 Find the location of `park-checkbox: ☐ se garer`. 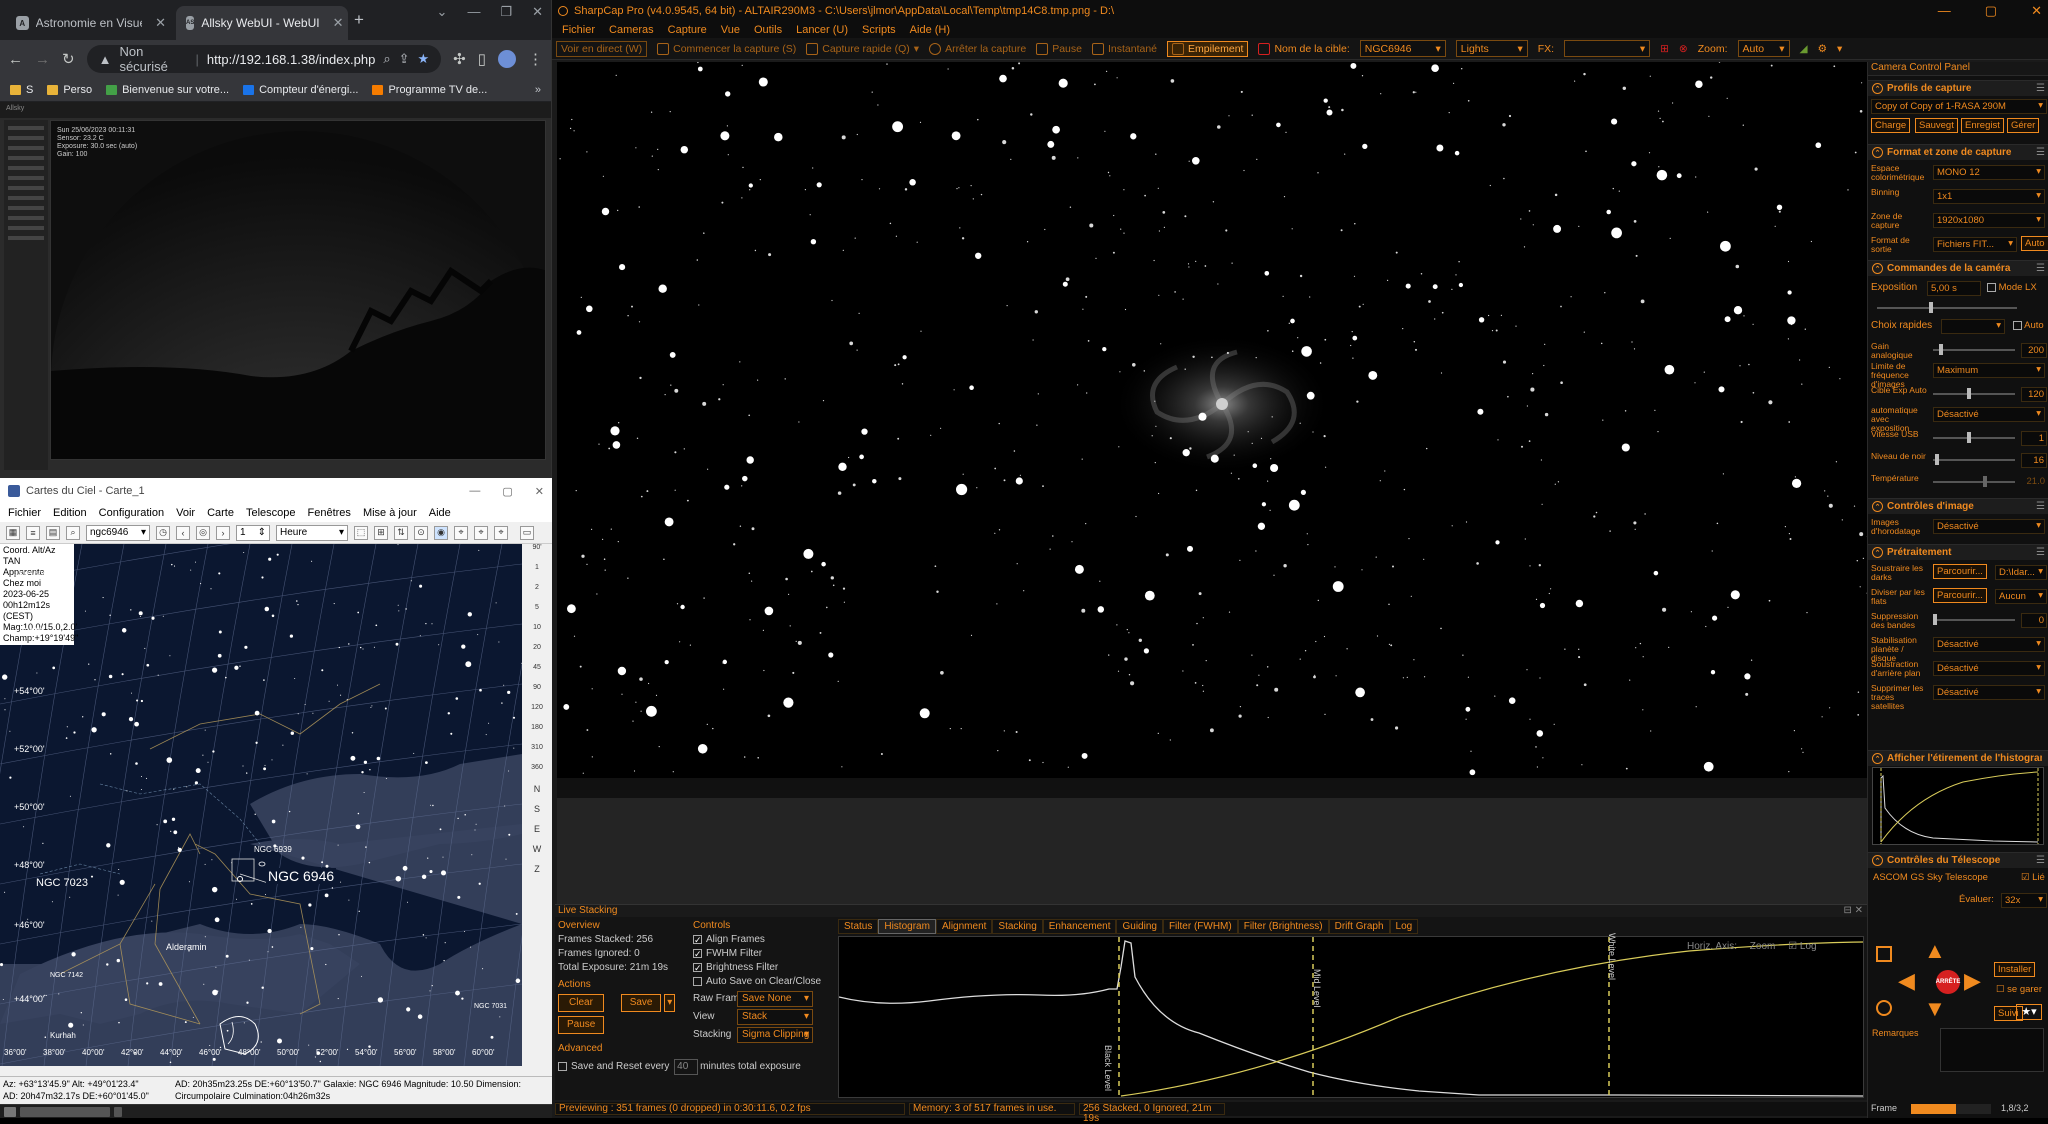

park-checkbox: ☐ se garer is located at coordinates (2019, 989).